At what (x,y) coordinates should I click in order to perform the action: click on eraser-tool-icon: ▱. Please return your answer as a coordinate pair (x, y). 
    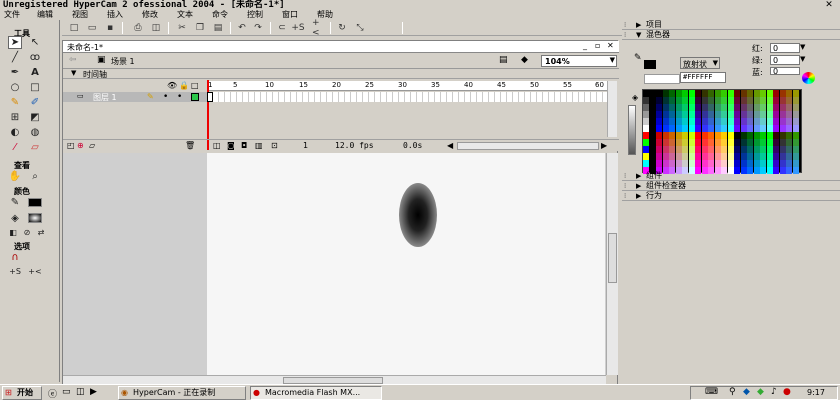
    Looking at the image, I should click on (35, 147).